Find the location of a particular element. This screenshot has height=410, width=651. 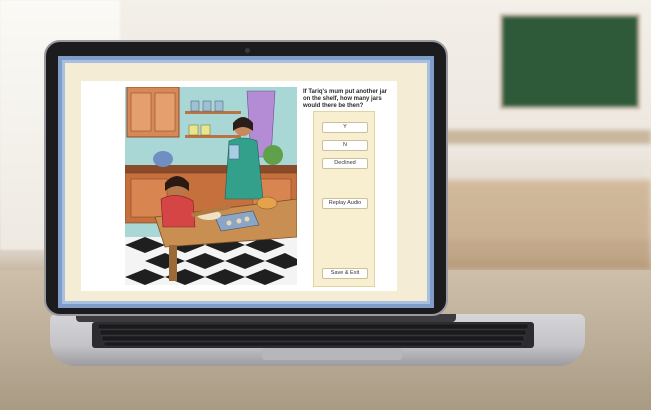

background-wall-stripe is located at coordinates (540, 137).